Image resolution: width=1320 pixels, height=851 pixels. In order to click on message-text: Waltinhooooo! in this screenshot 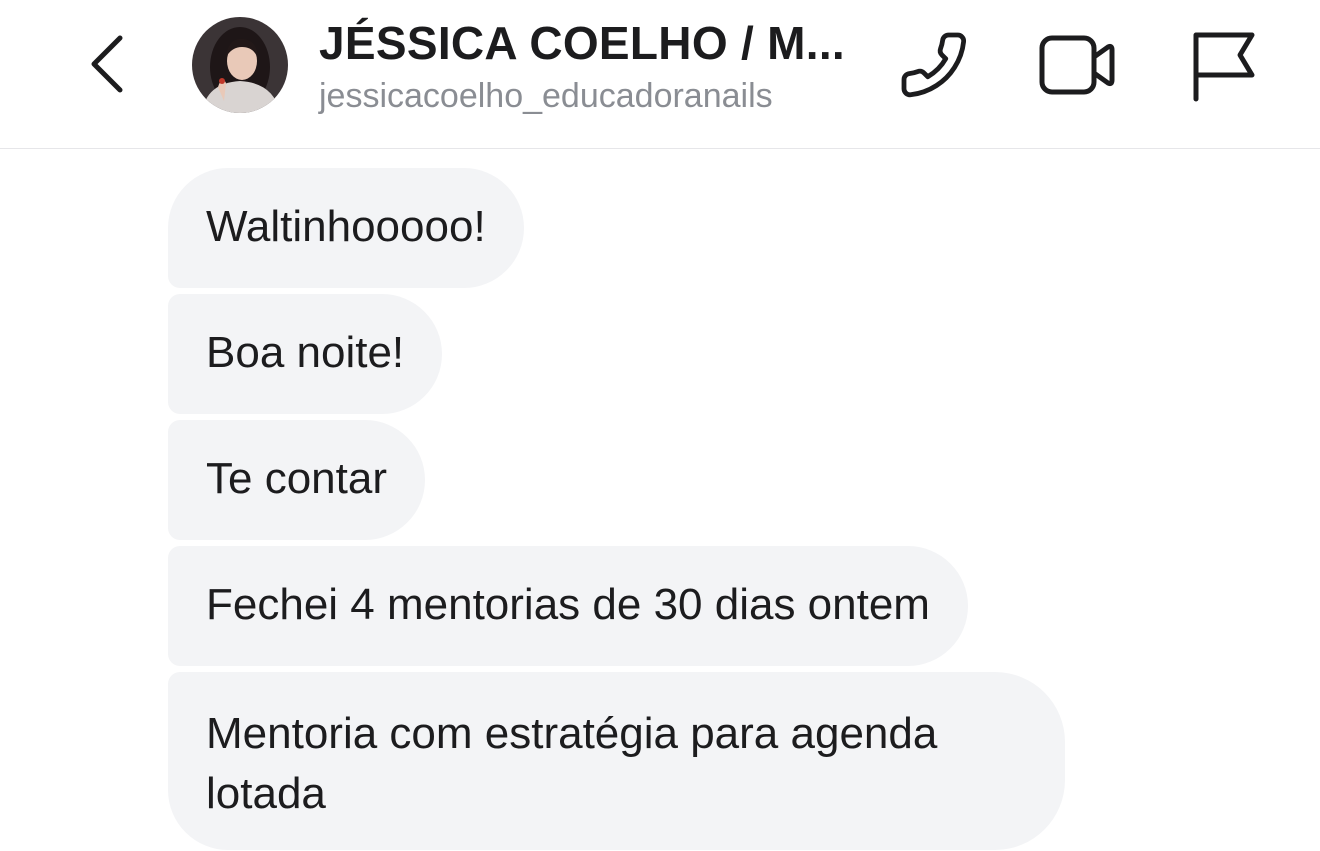, I will do `click(346, 226)`.